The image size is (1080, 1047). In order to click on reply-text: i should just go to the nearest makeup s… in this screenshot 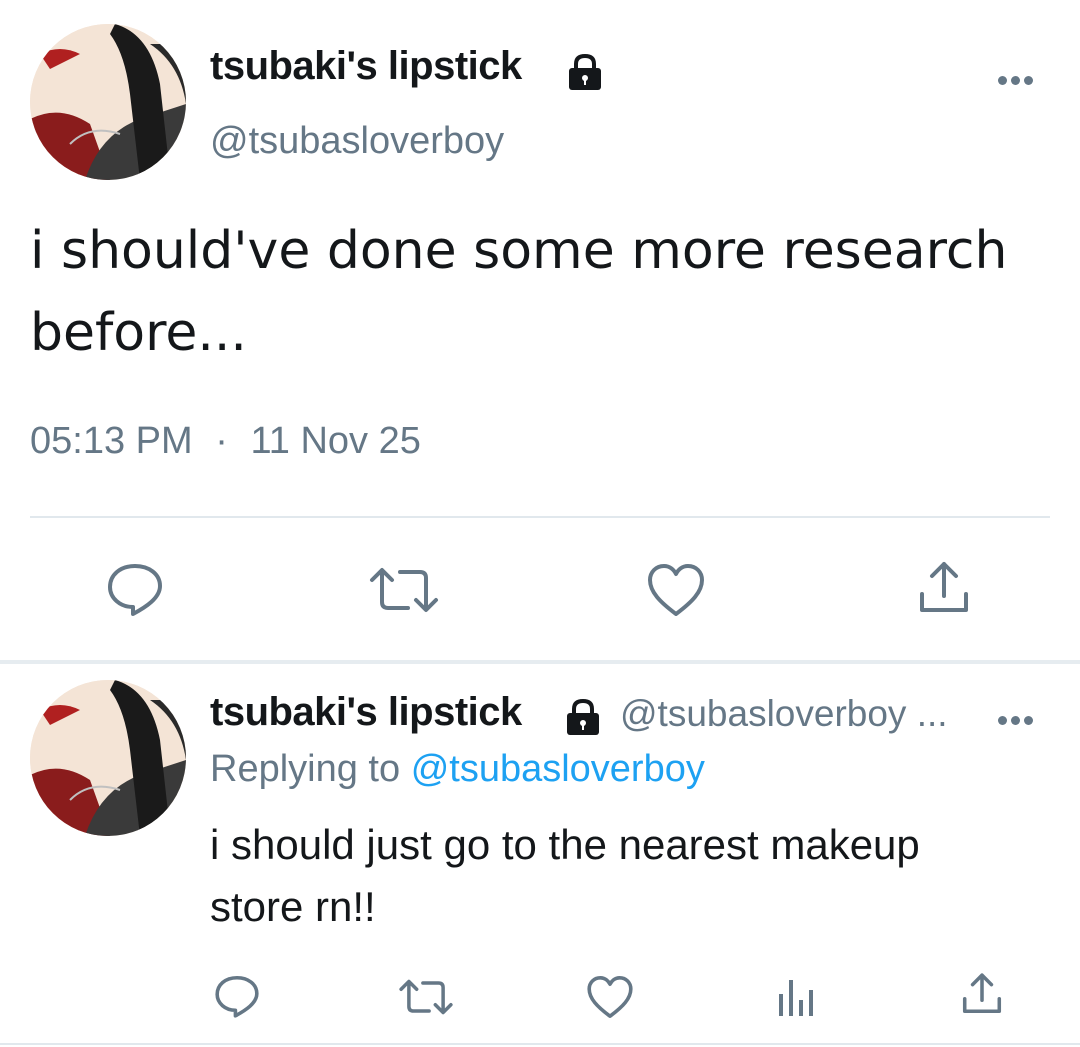, I will do `click(565, 875)`.